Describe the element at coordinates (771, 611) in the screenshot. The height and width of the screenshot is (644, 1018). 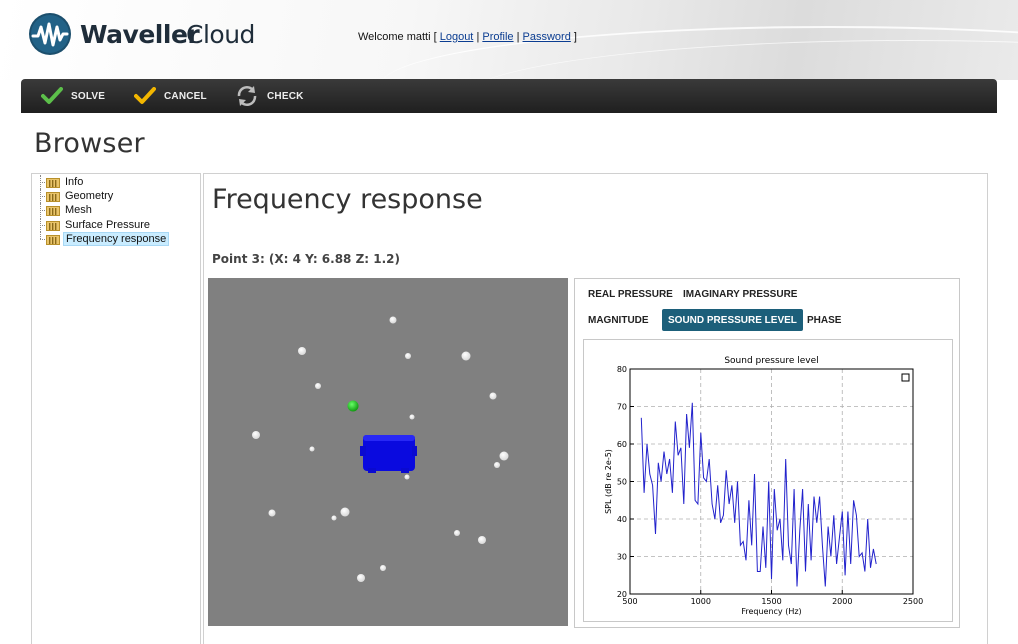
I see `x-axis-label: Frequency (Hz)` at that location.